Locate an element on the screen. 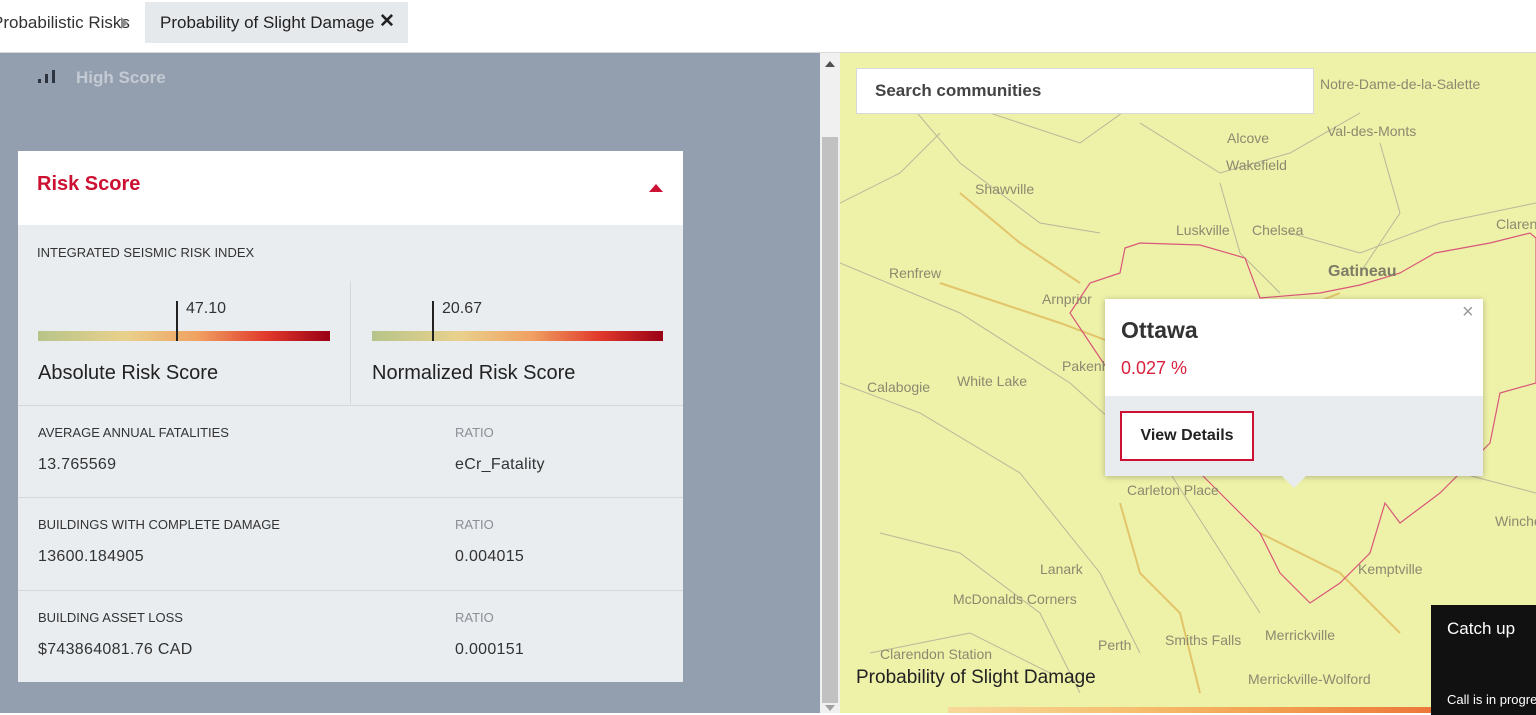 The image size is (1536, 715). map-label: Gatineau is located at coordinates (1362, 271).